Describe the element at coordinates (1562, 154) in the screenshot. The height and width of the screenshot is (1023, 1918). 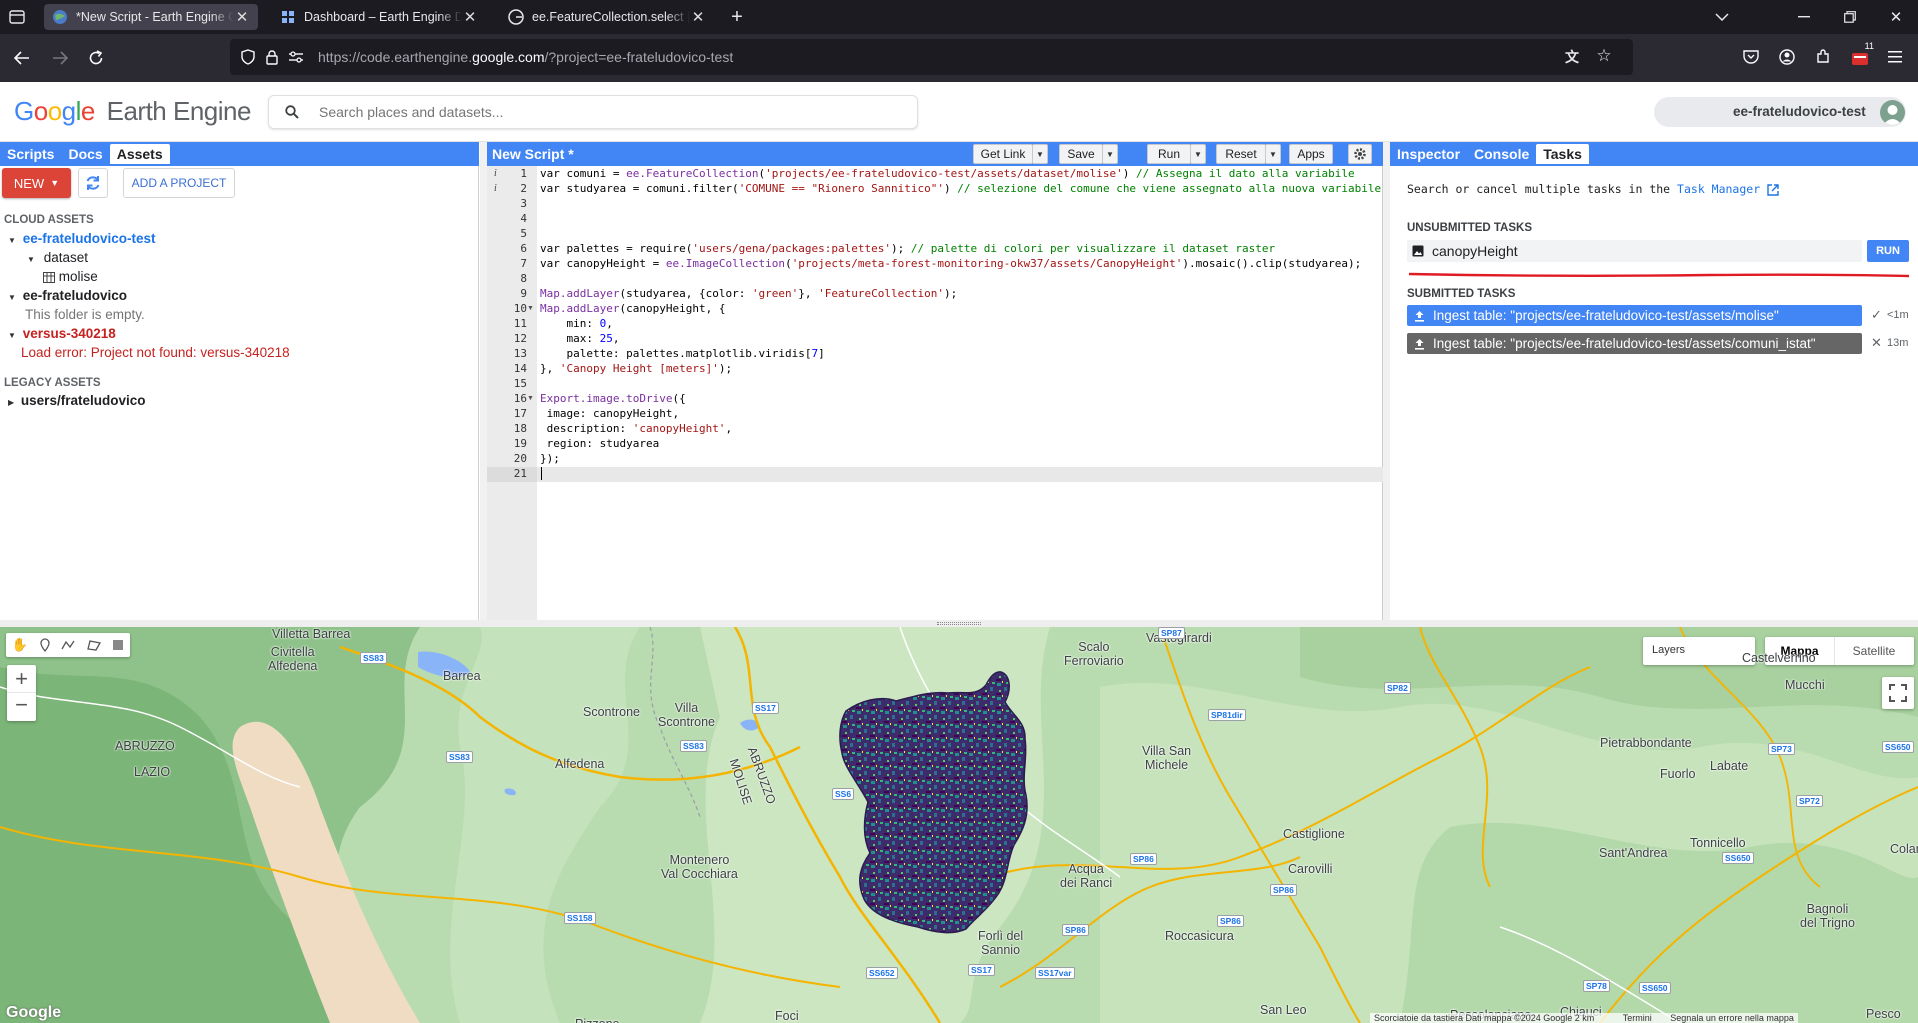
I see `tab-tasks: Tasks` at that location.